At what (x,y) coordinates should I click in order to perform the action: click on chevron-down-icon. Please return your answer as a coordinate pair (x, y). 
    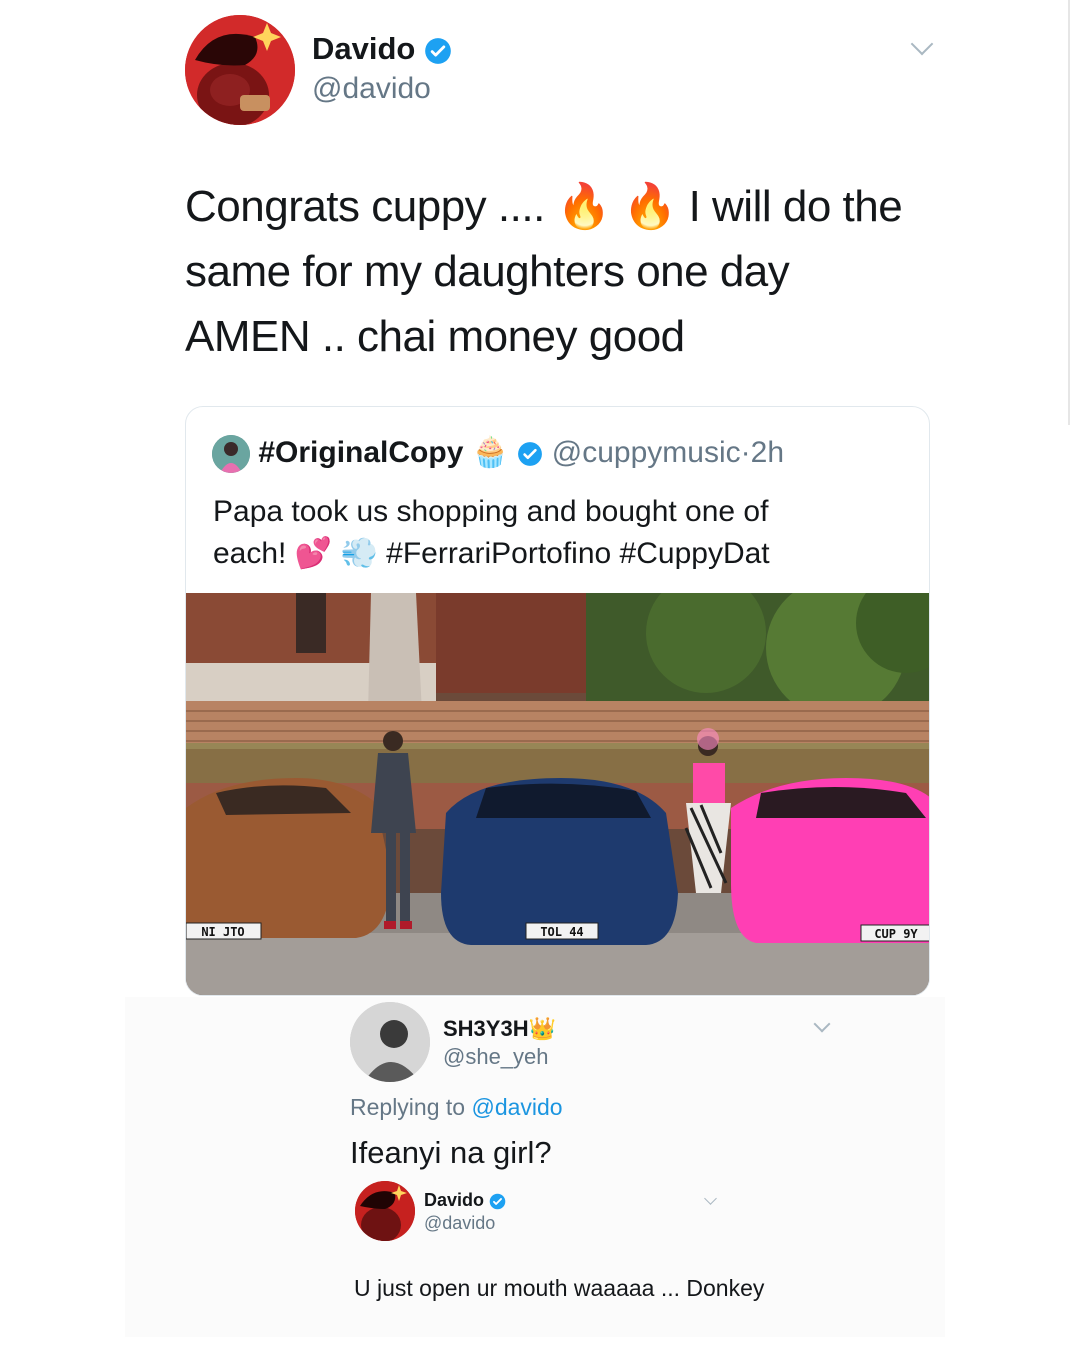
    Looking at the image, I should click on (922, 44).